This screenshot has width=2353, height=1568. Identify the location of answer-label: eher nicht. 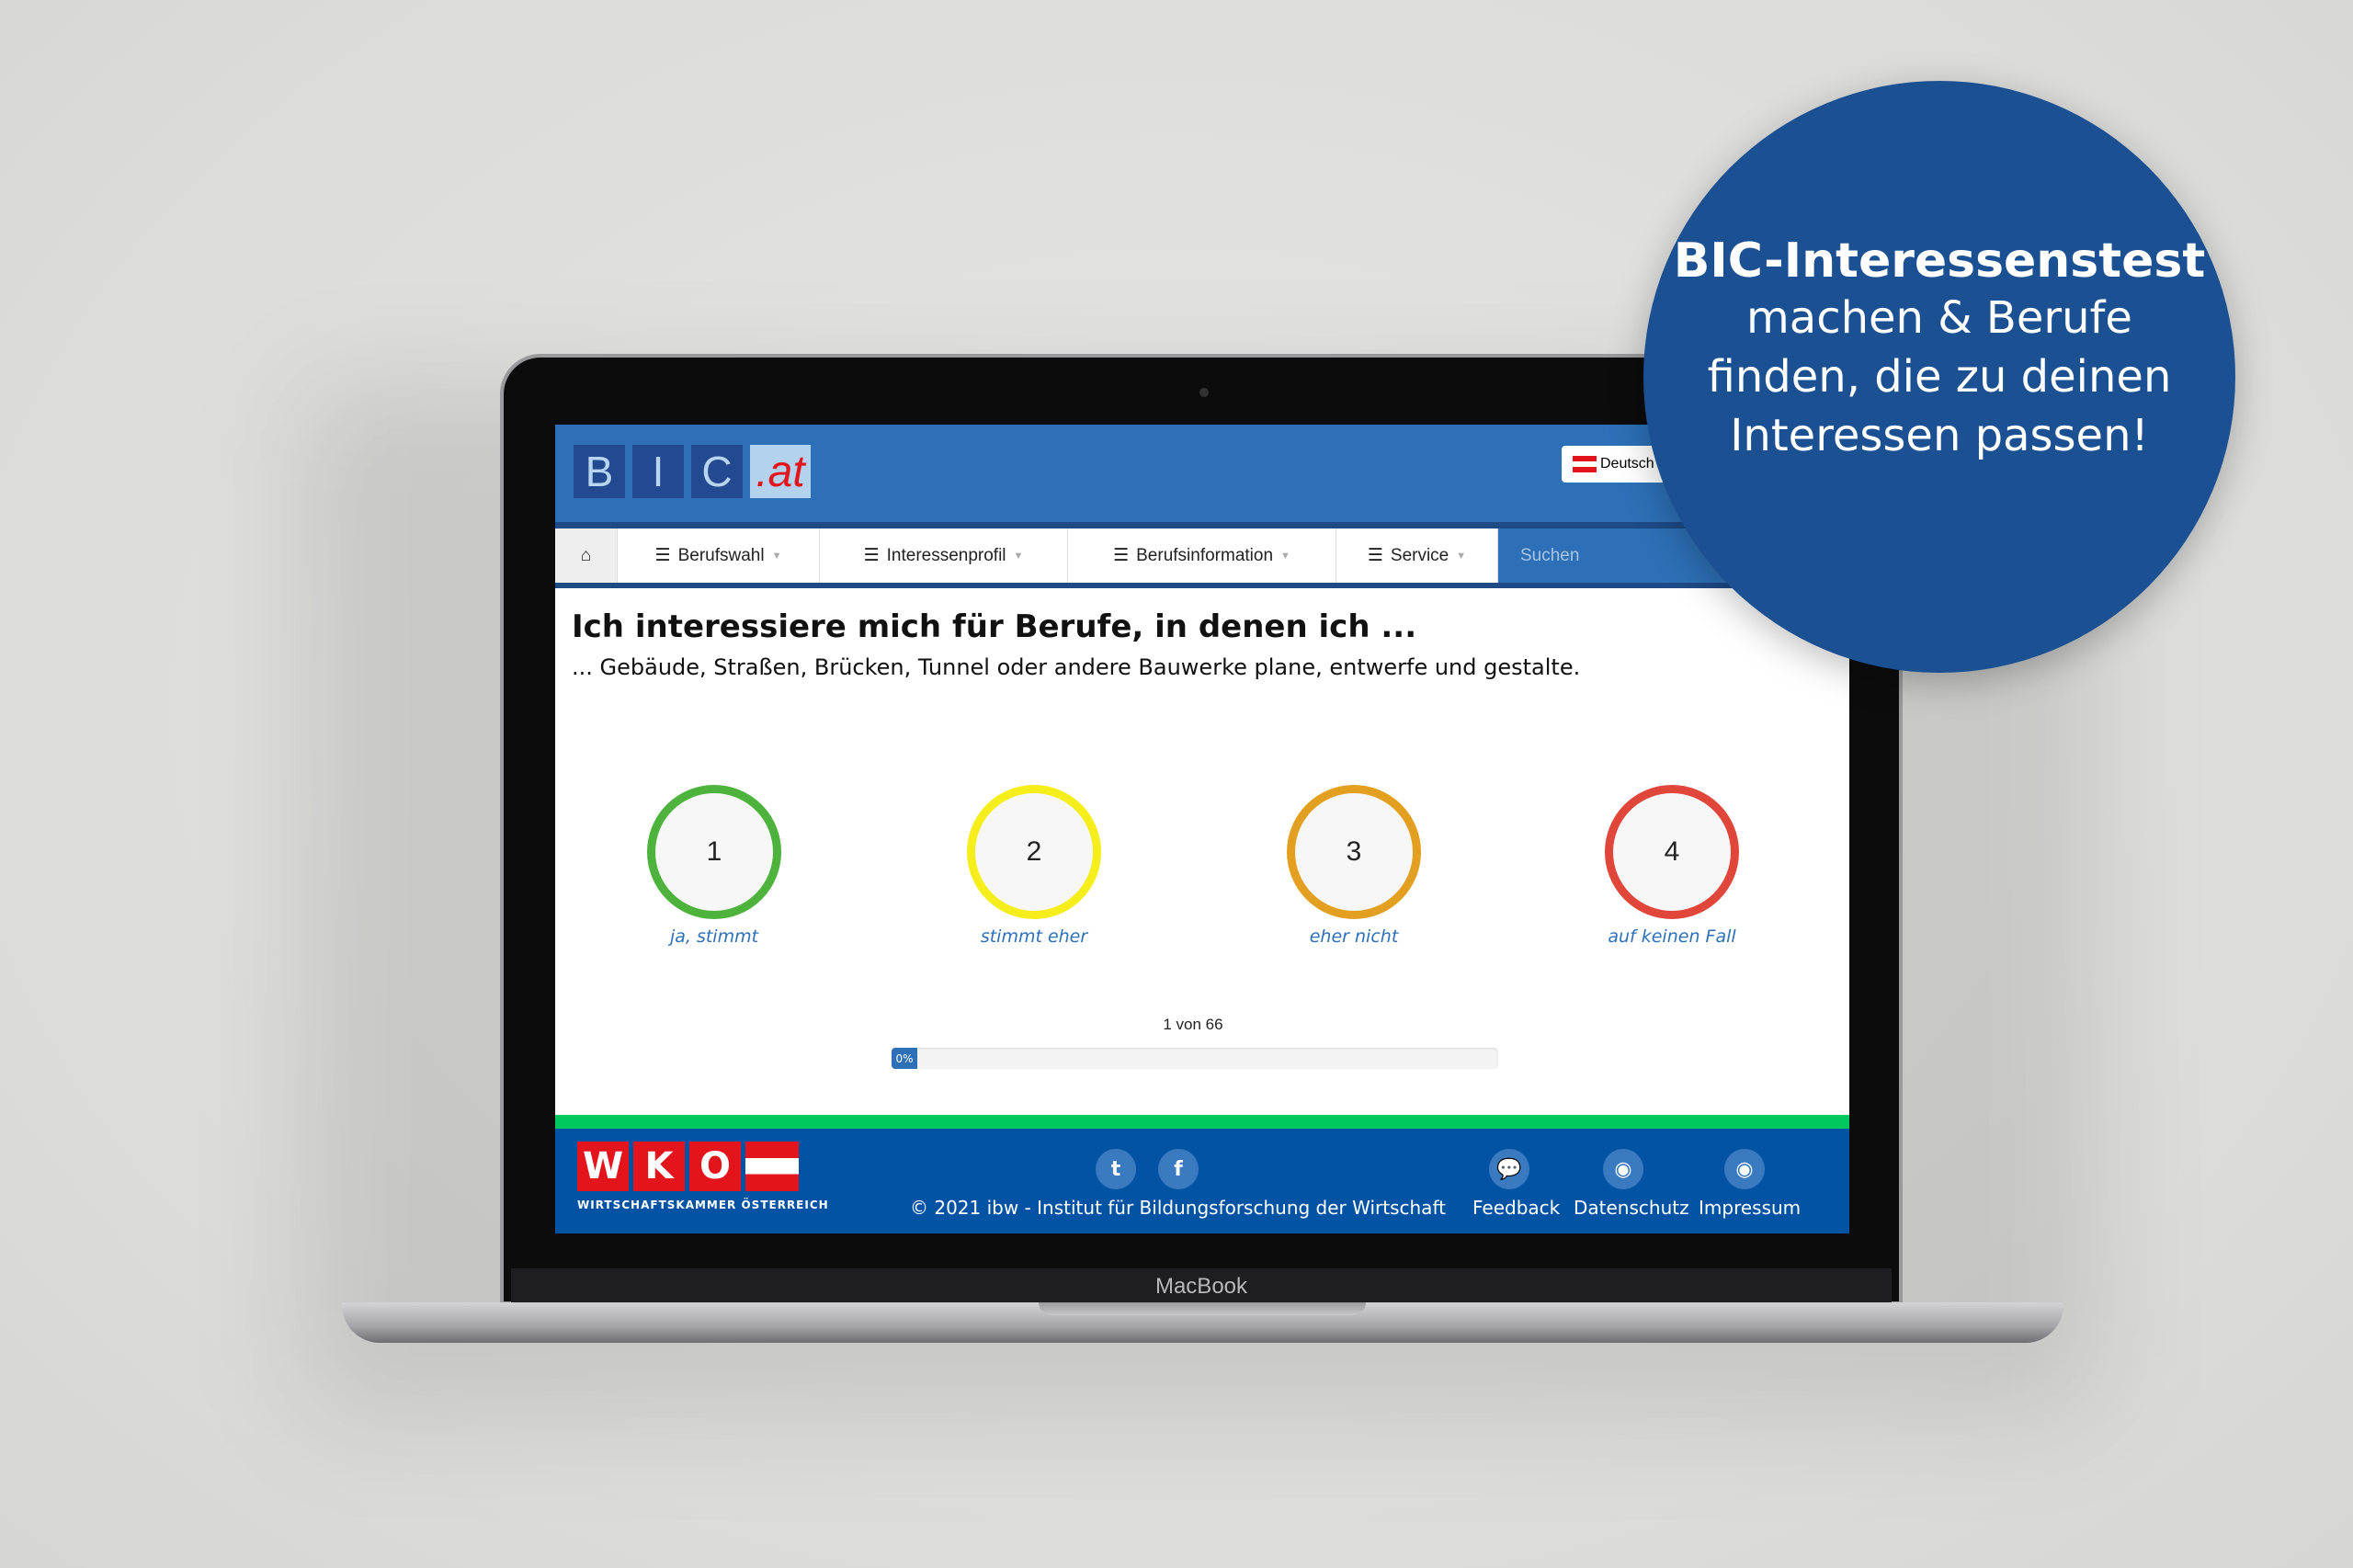
(1354, 936).